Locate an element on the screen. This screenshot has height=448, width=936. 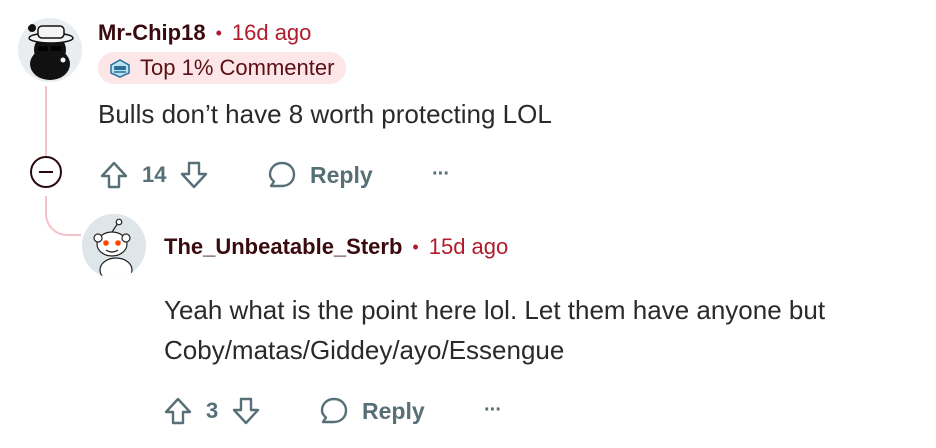
vote-score: 3 is located at coordinates (212, 410).